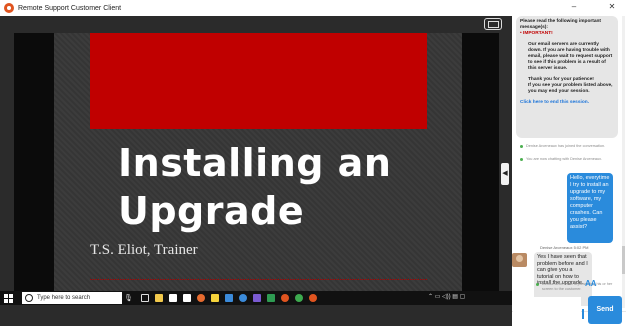 The height and width of the screenshot is (326, 626). What do you see at coordinates (567, 103) in the screenshot?
I see `end-session-link: Click here to end this session.` at bounding box center [567, 103].